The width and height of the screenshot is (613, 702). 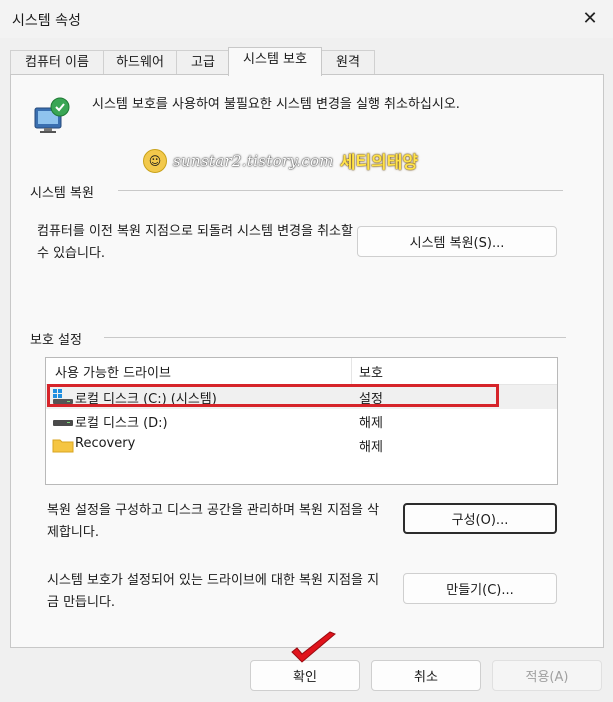 I want to click on intro-text: 시스템 보호를 사용하여 불필요한 시스템 변경을 실행 취소하십시오., so click(x=276, y=104).